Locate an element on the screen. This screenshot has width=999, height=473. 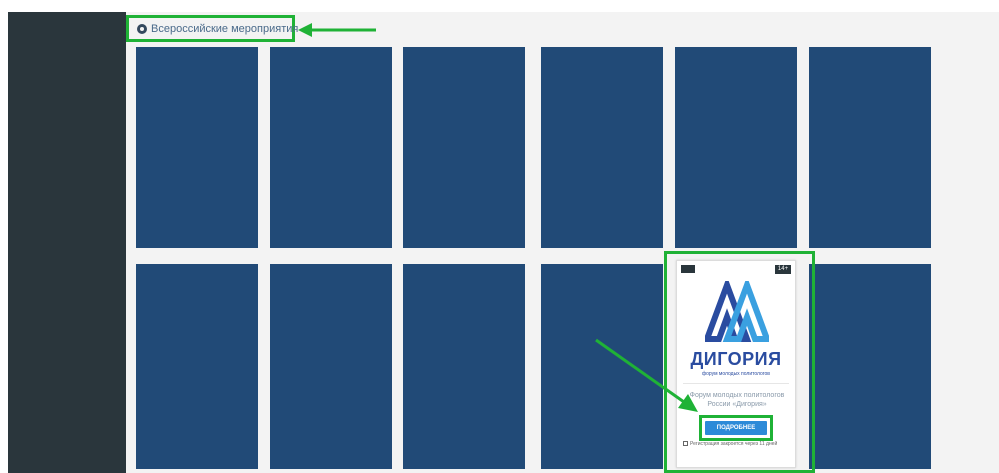
registration-info: Регистрация закроется через 11 дней is located at coordinates (737, 444).